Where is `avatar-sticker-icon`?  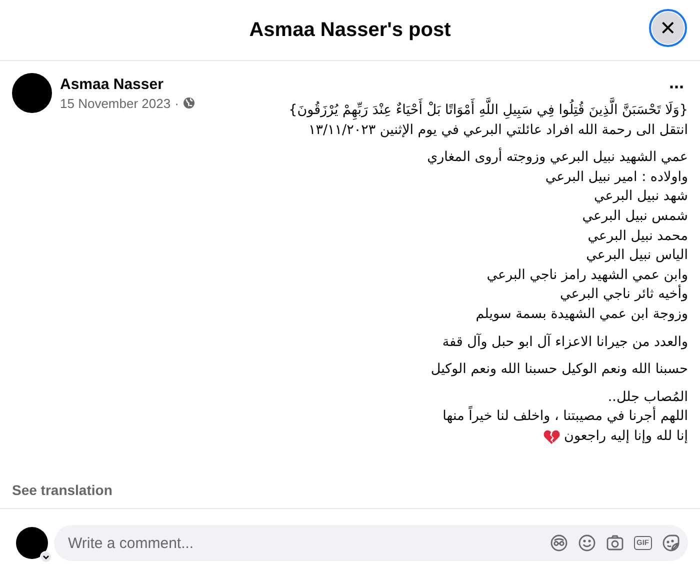 avatar-sticker-icon is located at coordinates (559, 543).